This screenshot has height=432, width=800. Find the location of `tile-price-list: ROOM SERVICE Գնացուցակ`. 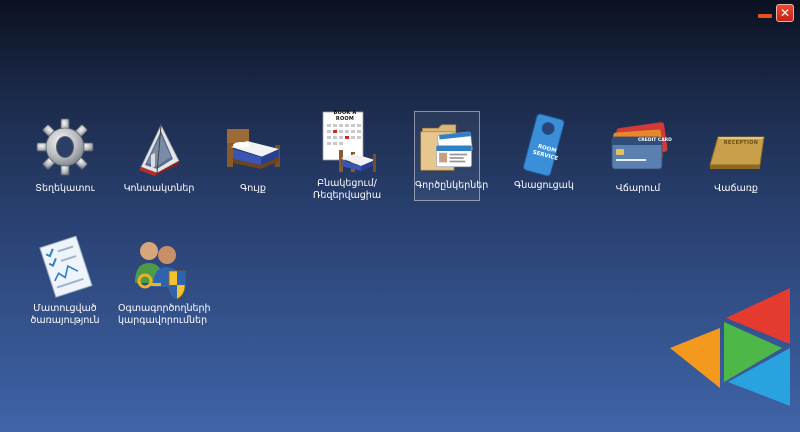

tile-price-list: ROOM SERVICE Գնացուցակ is located at coordinates (544, 152).